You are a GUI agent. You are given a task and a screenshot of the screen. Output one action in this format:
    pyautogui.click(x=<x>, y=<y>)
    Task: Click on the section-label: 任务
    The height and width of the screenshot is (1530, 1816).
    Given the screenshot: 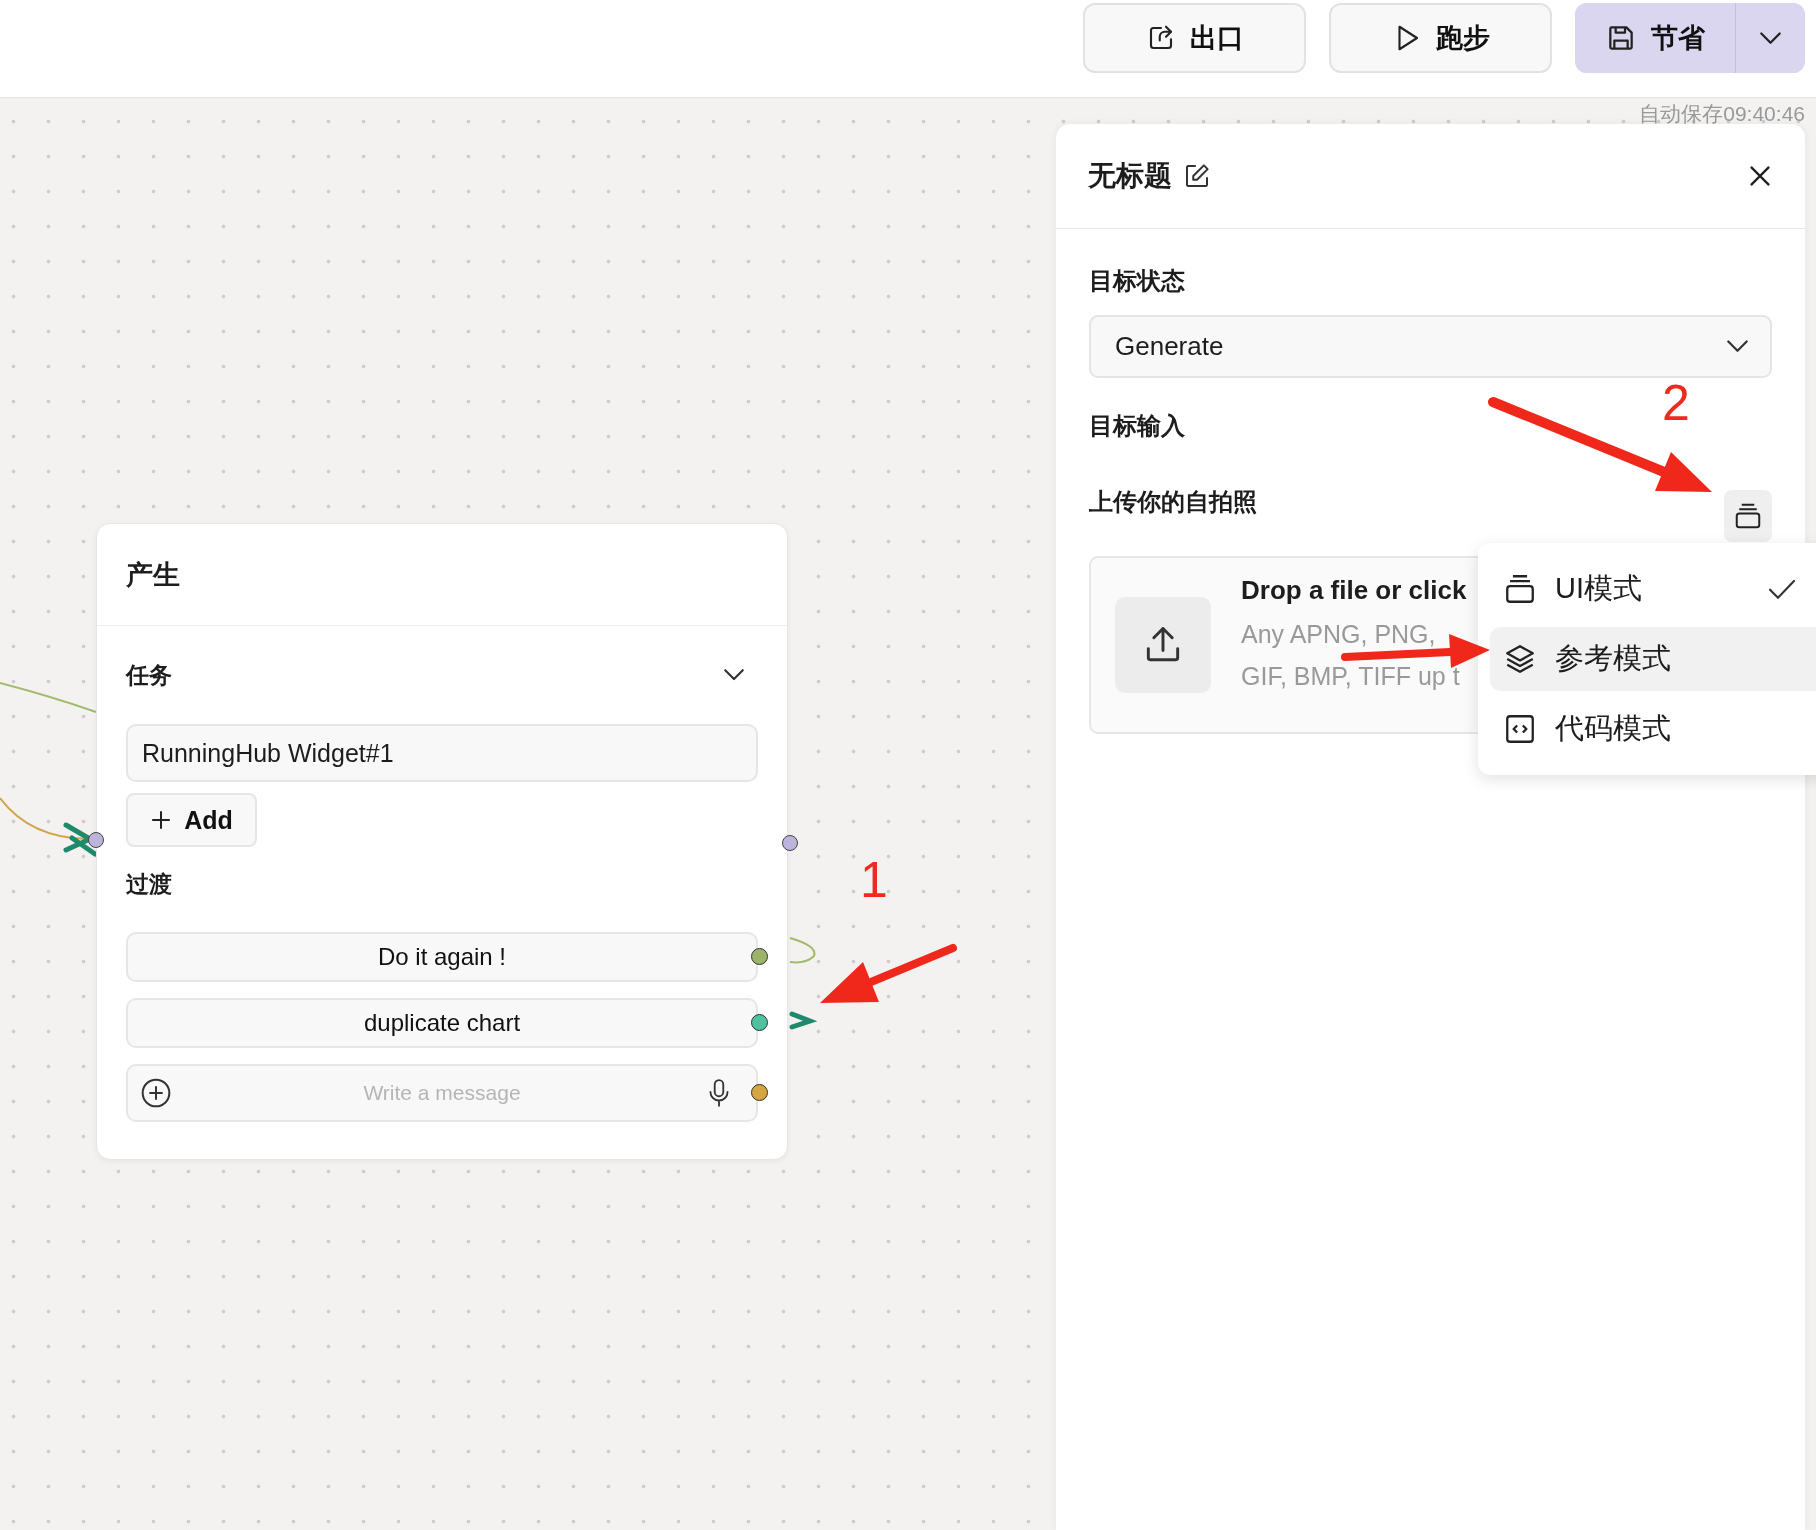 What is the action you would take?
    pyautogui.click(x=149, y=675)
    